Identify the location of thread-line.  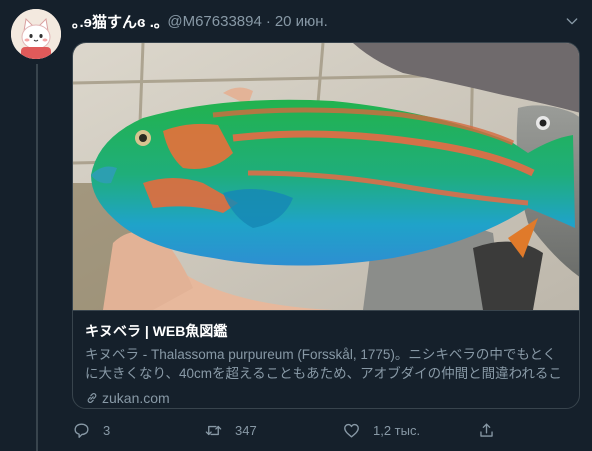
(37, 257).